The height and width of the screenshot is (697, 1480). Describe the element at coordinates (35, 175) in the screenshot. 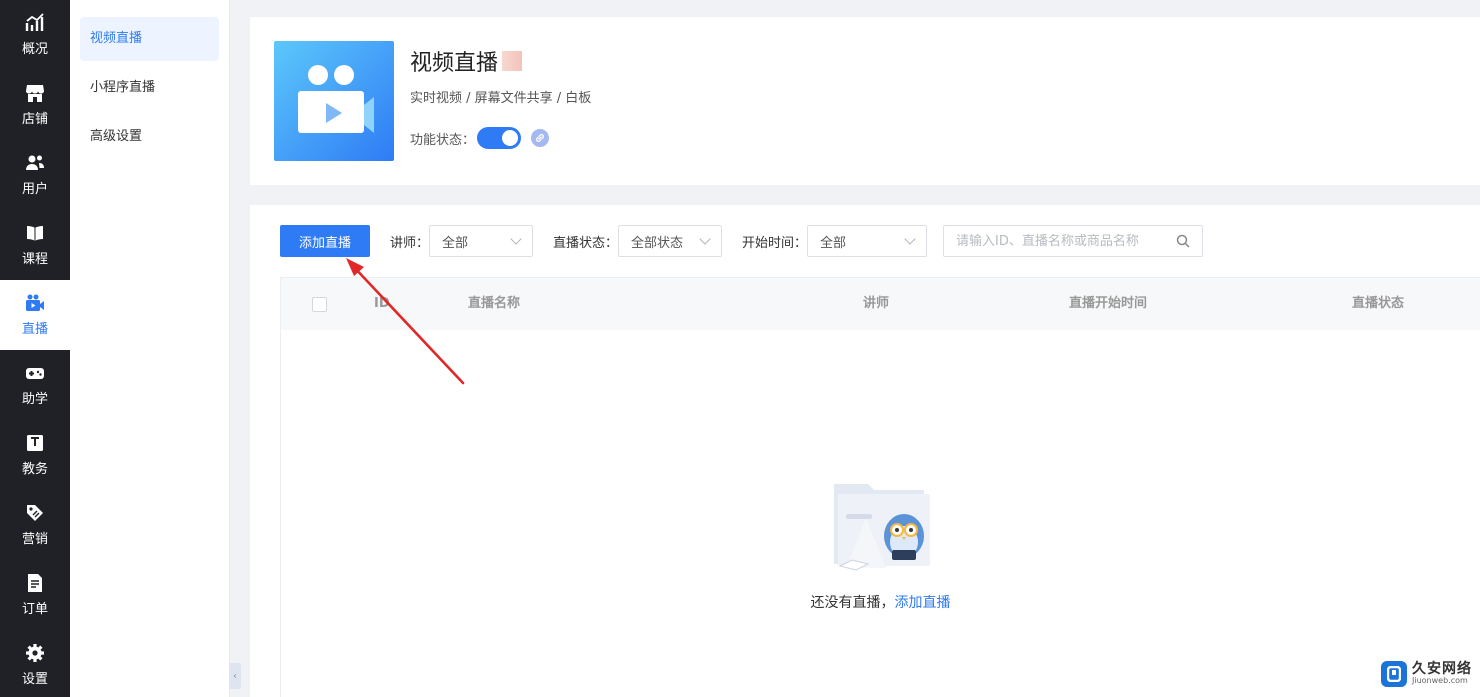

I see `nav-item-users: 用户` at that location.